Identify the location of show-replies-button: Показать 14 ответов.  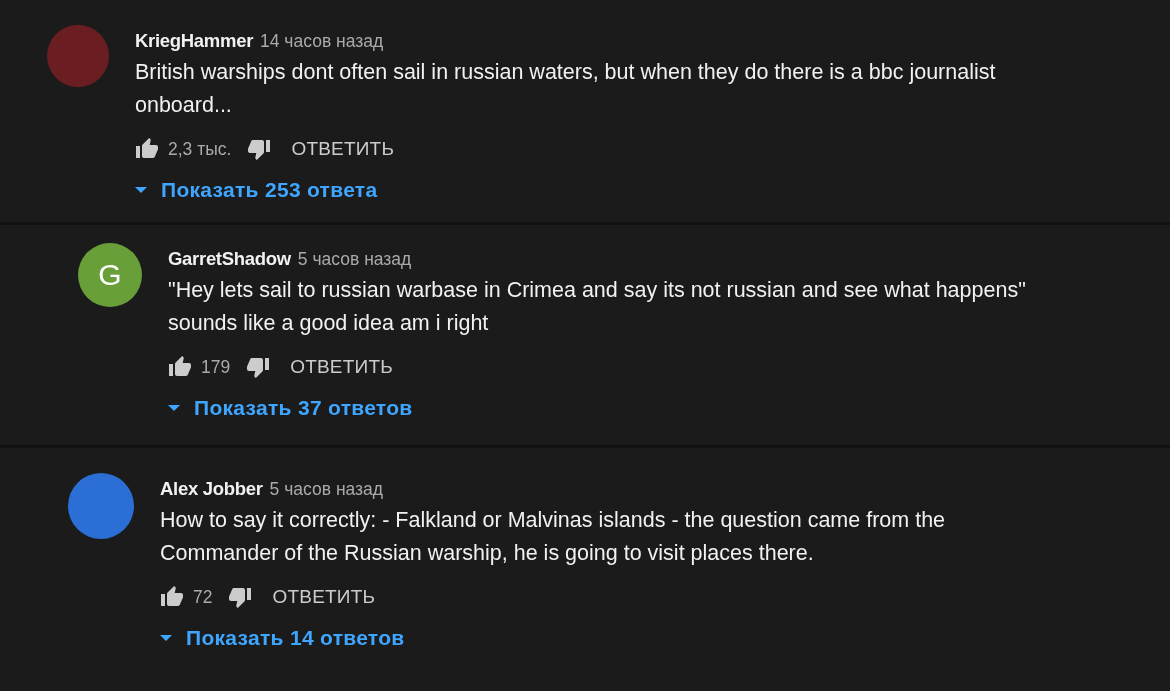
(605, 638).